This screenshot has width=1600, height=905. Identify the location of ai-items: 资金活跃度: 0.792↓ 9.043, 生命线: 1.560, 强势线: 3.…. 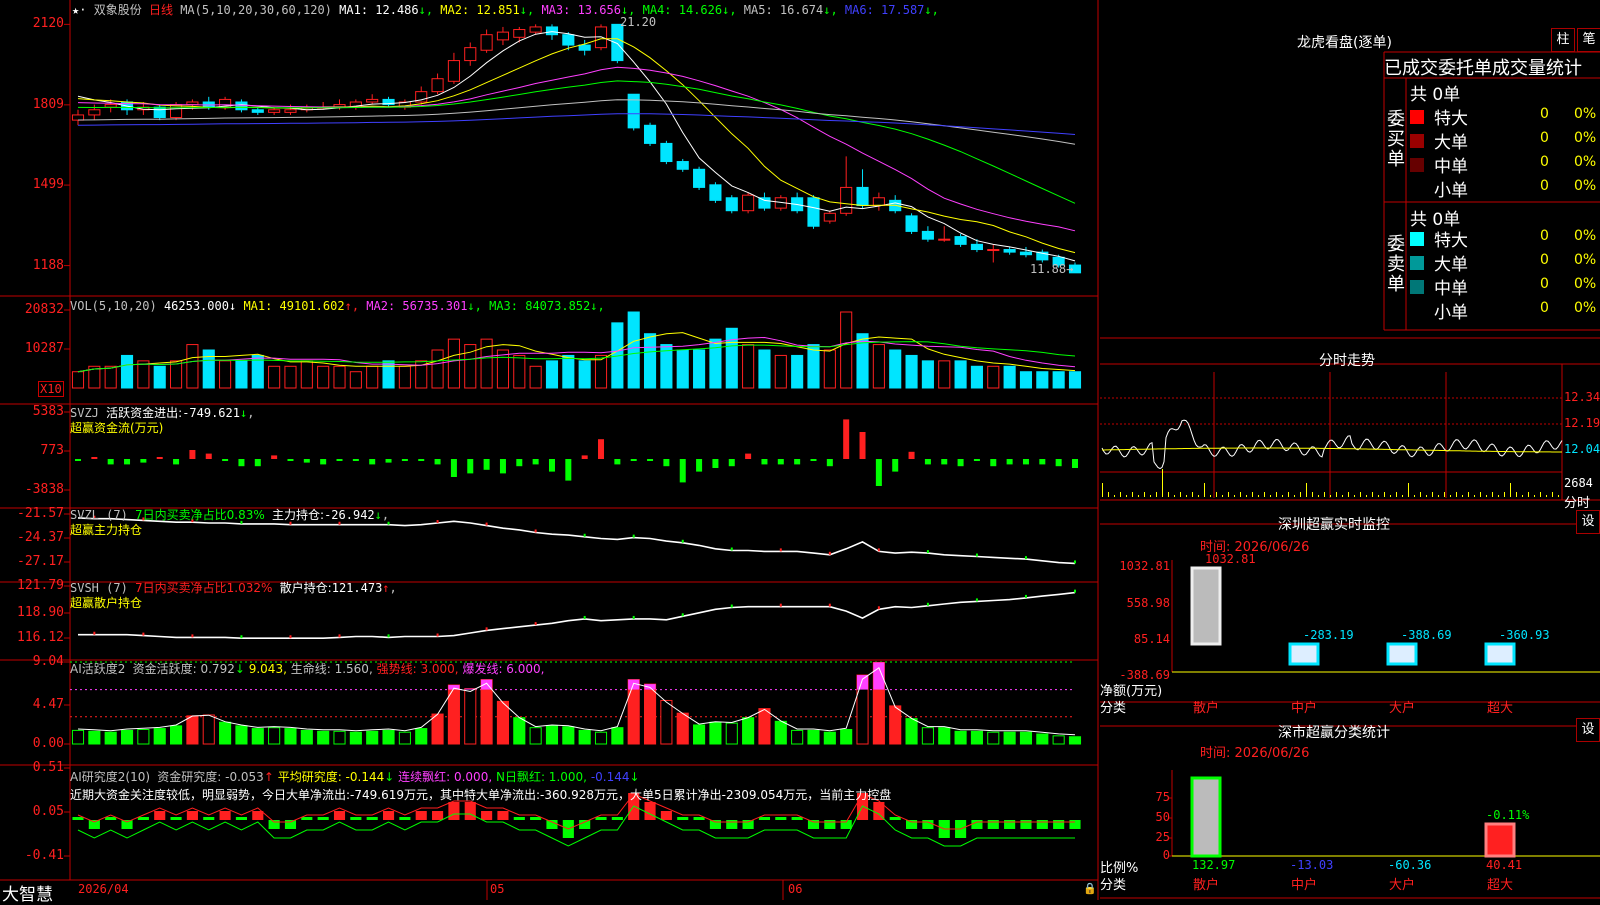
(339, 669).